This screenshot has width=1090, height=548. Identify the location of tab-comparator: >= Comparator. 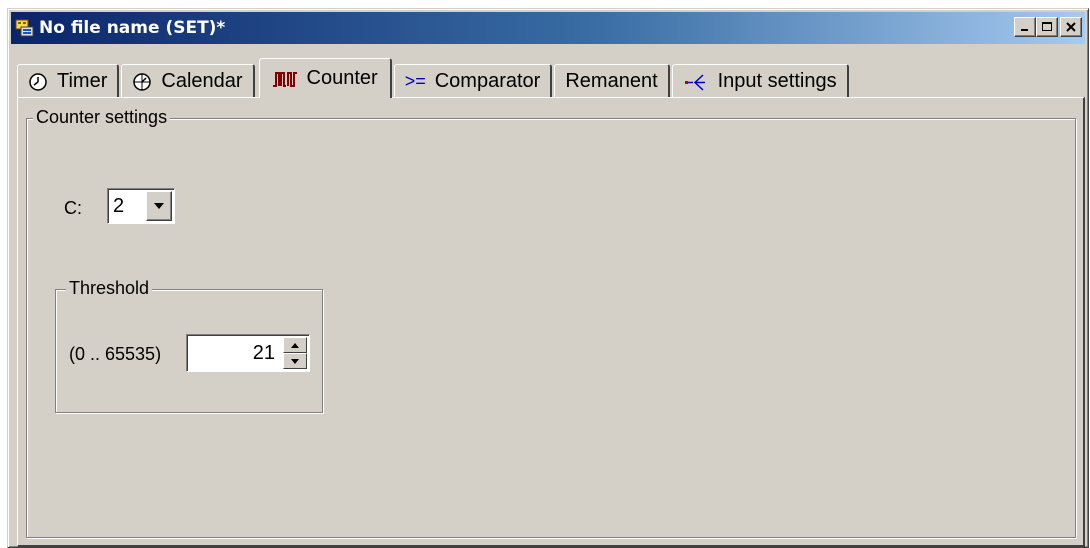
(473, 81).